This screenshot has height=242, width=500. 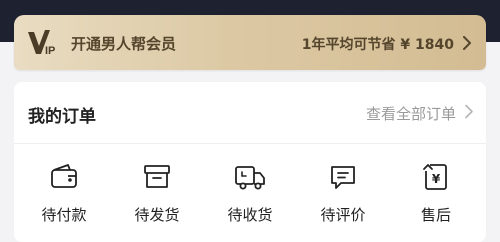 I want to click on order-status-pending-shipment: 待发货, so click(x=157, y=200).